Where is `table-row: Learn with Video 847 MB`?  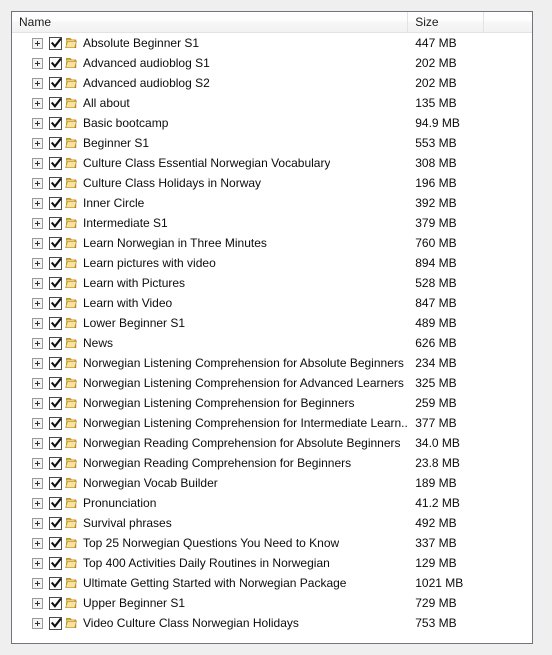 table-row: Learn with Video 847 MB is located at coordinates (272, 303).